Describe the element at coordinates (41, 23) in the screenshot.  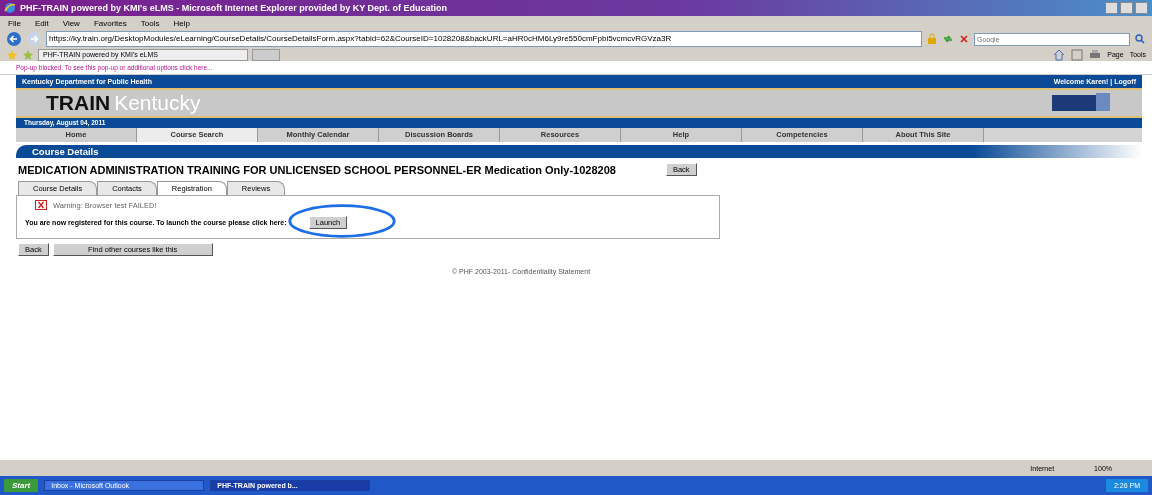
I see `menu-item: Edit` at that location.